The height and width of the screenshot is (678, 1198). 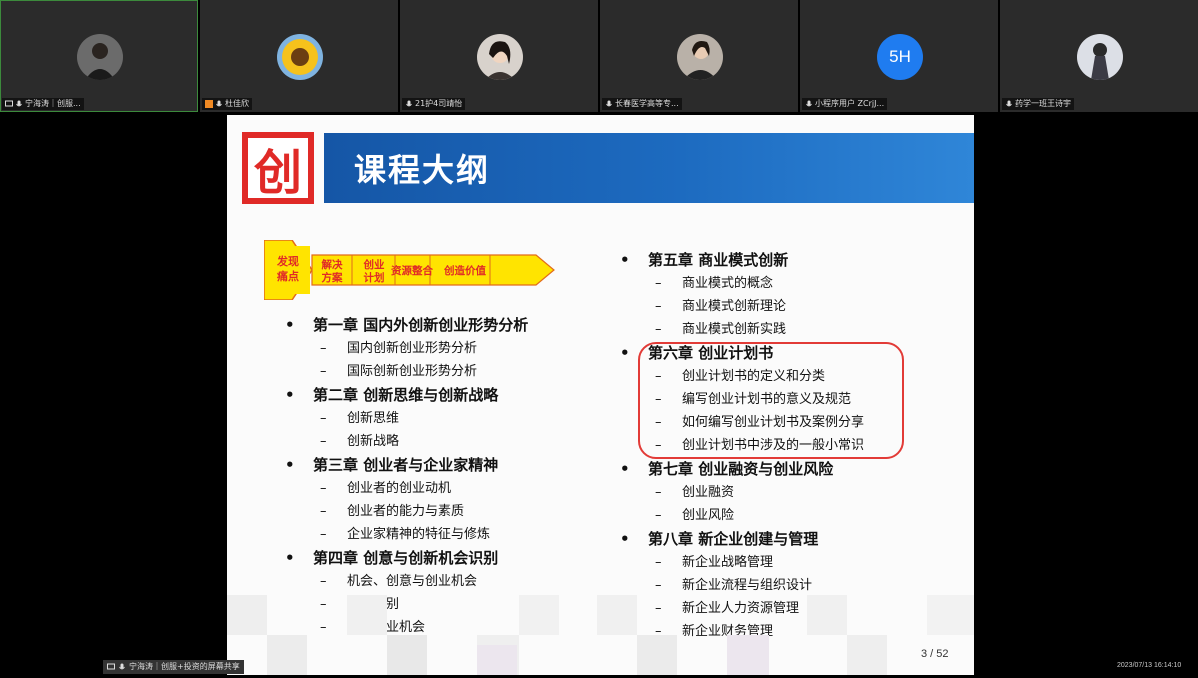 I want to click on chapter-item: – 创业风险, so click(x=742, y=515).